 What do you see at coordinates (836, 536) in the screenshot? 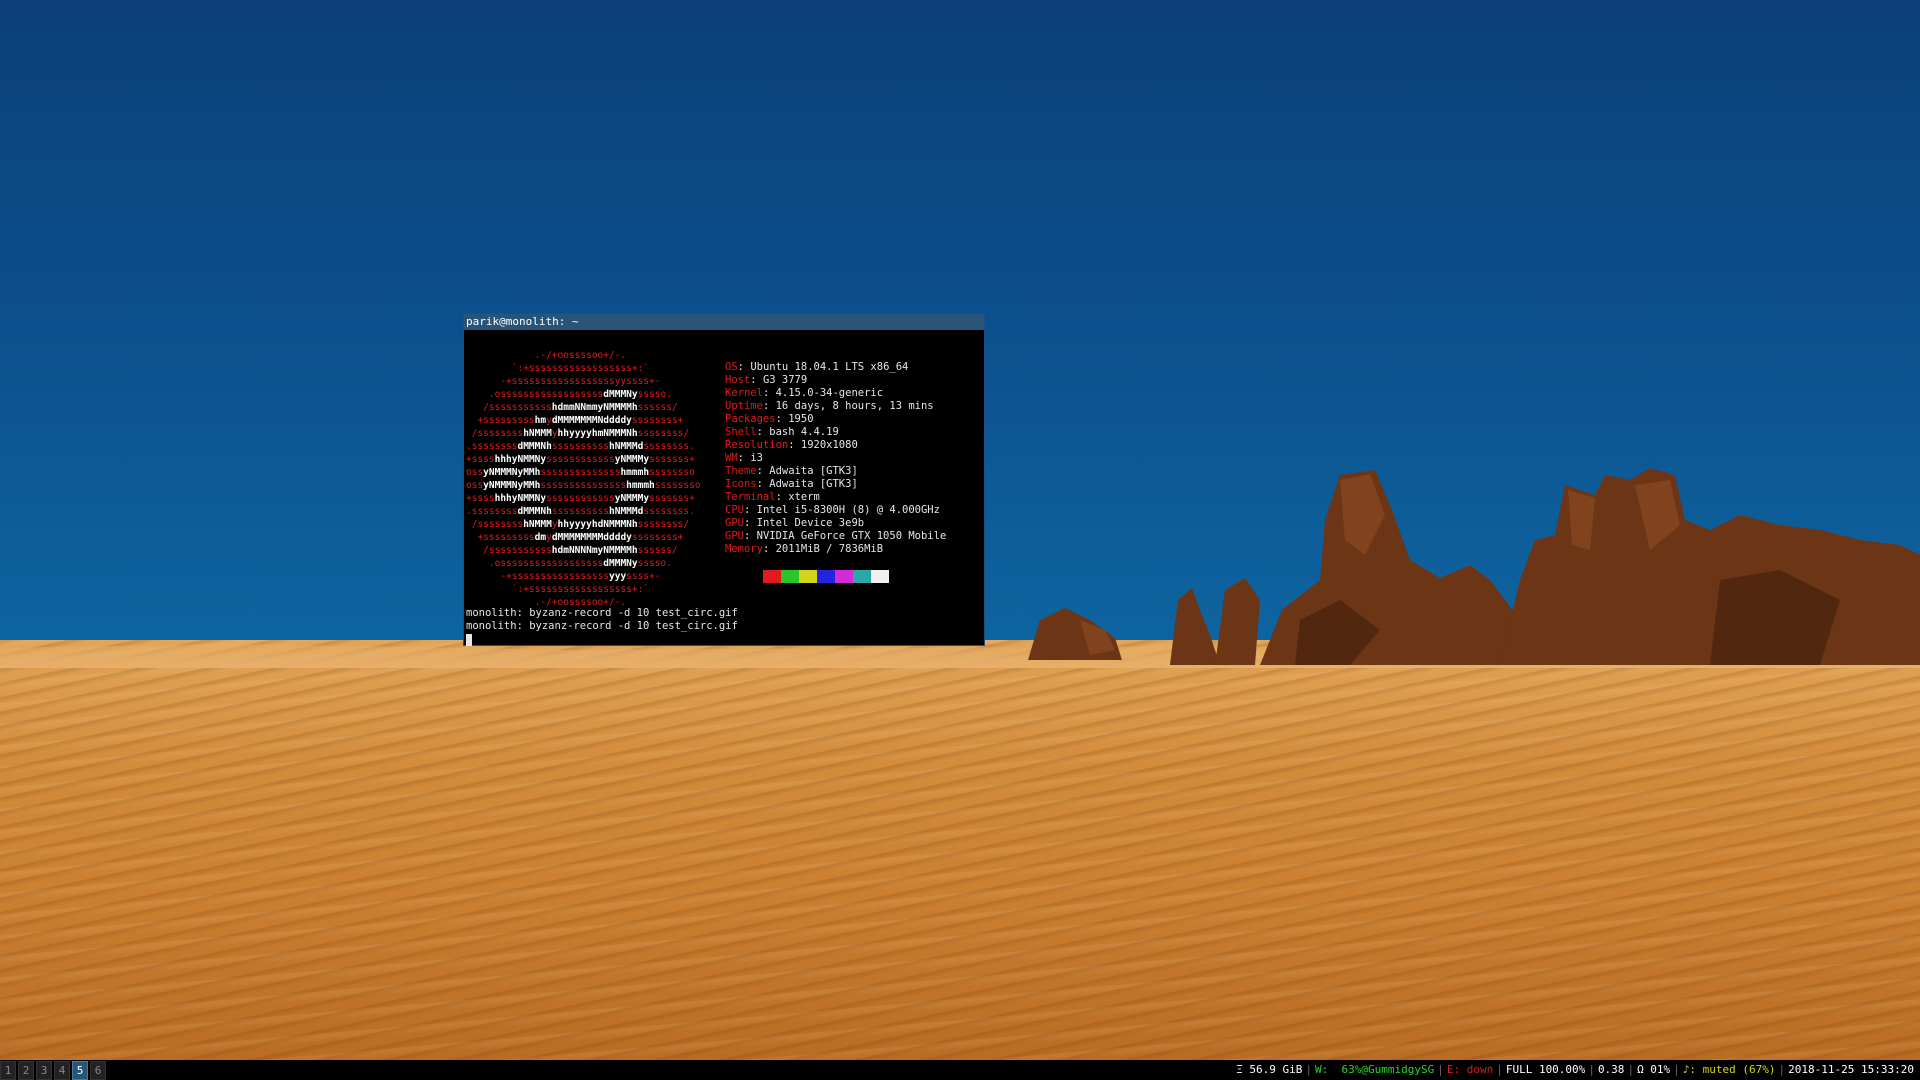
I see `info-row-gpu-nvidia: GPU: NVIDIA GeForce GTX 1050 Mobile` at bounding box center [836, 536].